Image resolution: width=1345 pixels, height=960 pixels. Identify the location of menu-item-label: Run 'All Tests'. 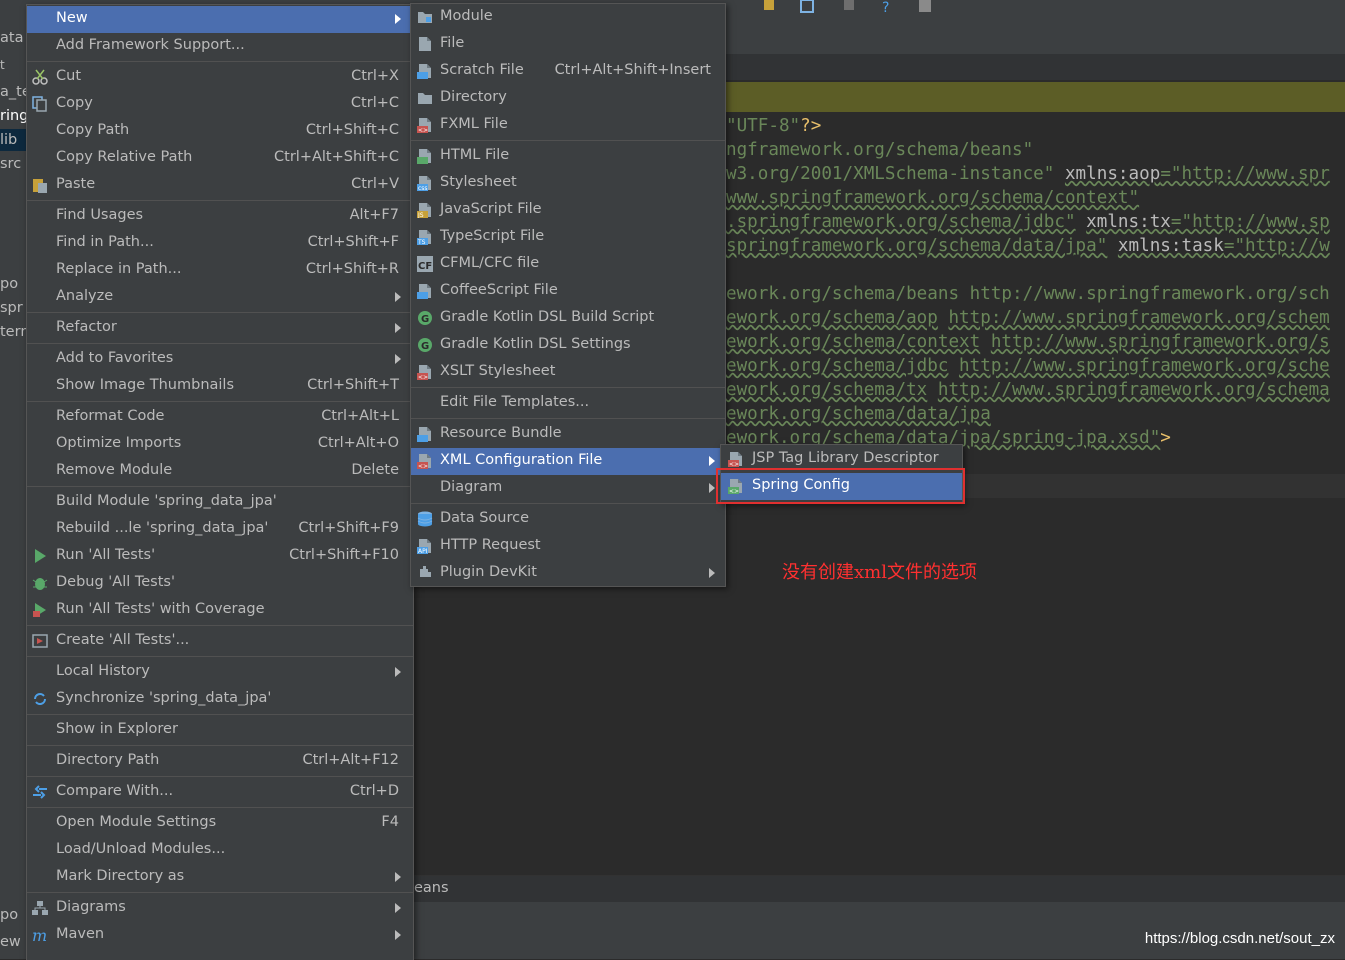
(106, 555).